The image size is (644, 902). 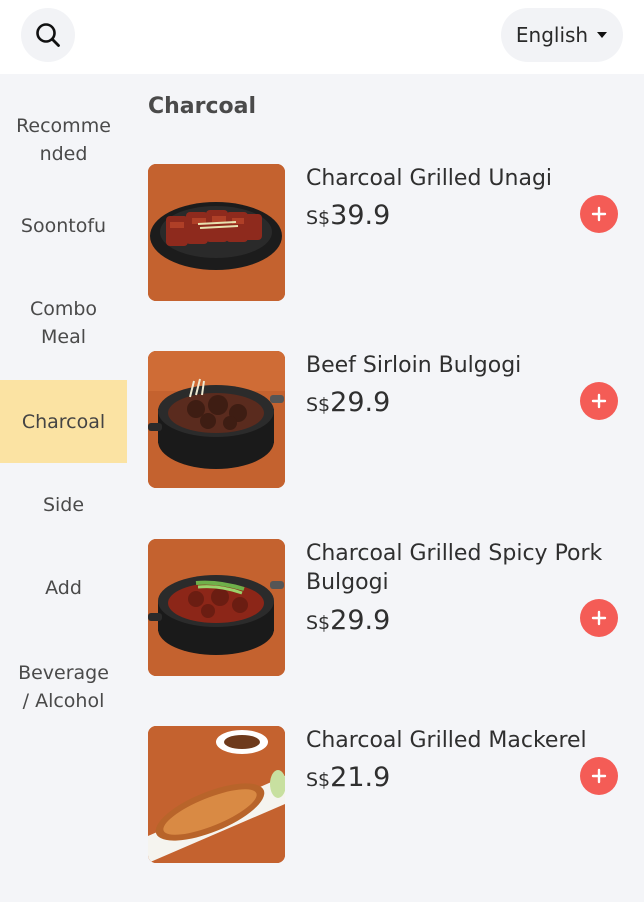 I want to click on dish-photo-beef-bulgogi, so click(x=216, y=419).